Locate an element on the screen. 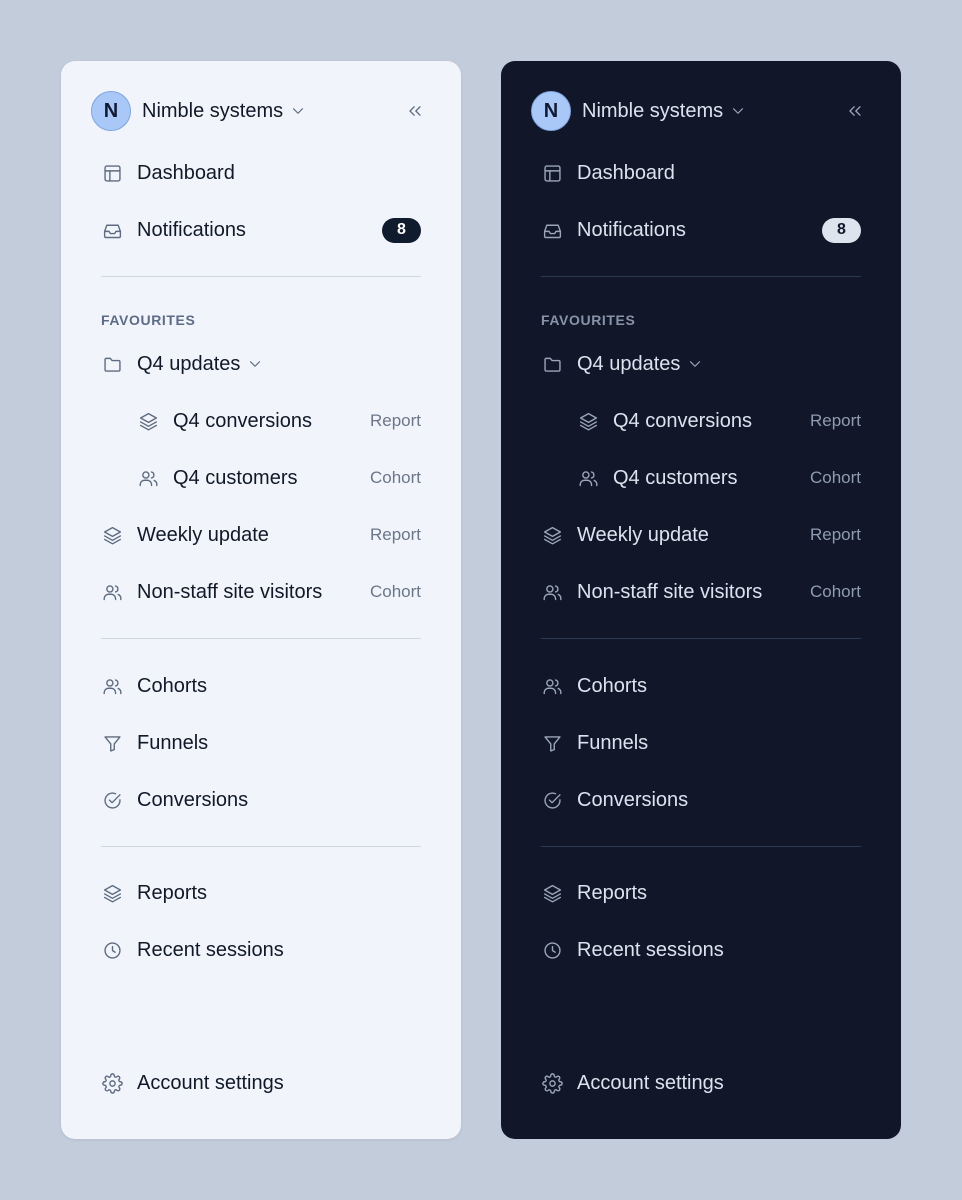  chevrons-left-icon is located at coordinates (855, 111).